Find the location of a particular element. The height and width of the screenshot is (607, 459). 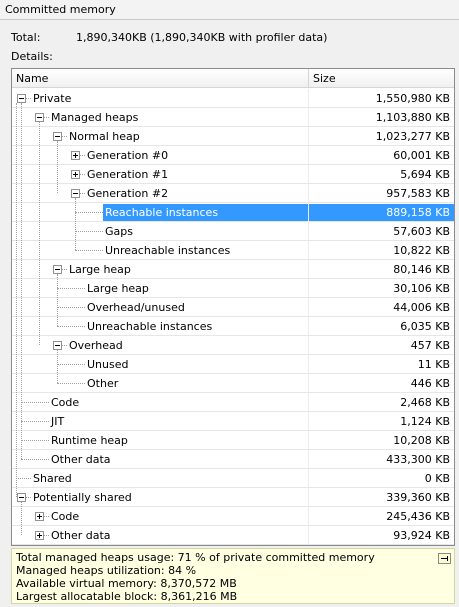

row-name: Gaps is located at coordinates (119, 231).